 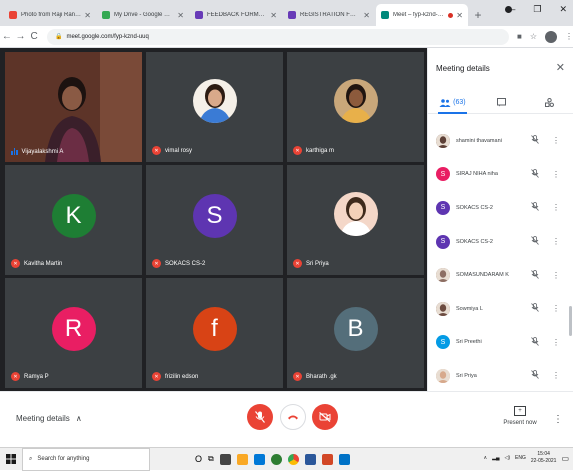 I want to click on browser-tab: Meet – fyp-kznd-uuq ✕, so click(x=422, y=15).